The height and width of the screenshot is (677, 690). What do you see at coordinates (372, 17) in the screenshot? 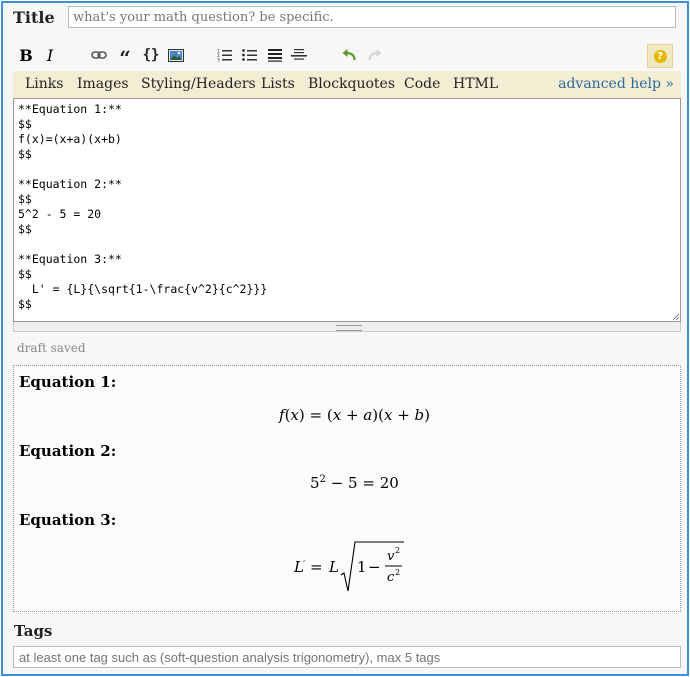
I see `title-input` at bounding box center [372, 17].